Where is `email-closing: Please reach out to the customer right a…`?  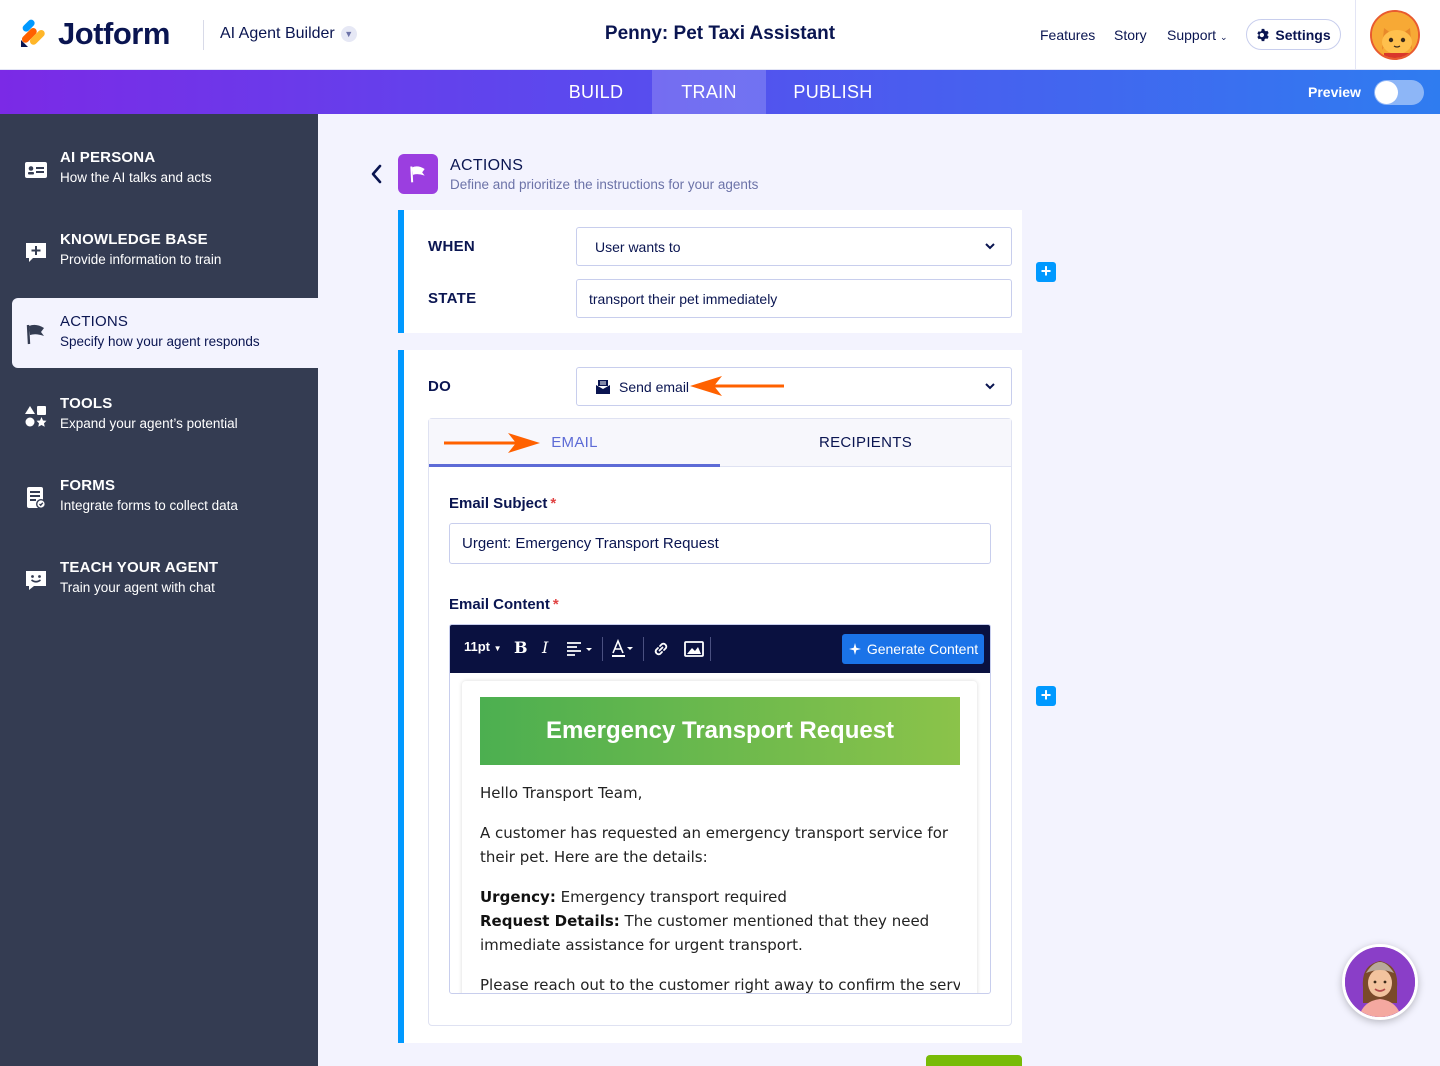
email-closing: Please reach out to the customer right a… is located at coordinates (720, 985).